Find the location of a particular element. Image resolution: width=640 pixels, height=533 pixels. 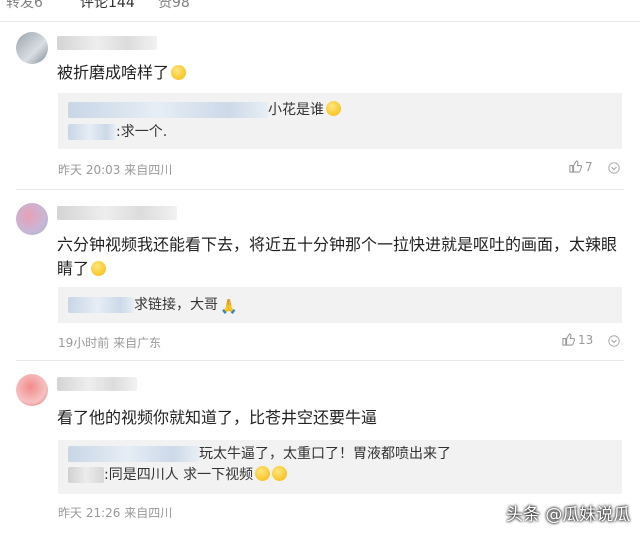

reply-item: :同是四川人 求一下视频 is located at coordinates (178, 475).